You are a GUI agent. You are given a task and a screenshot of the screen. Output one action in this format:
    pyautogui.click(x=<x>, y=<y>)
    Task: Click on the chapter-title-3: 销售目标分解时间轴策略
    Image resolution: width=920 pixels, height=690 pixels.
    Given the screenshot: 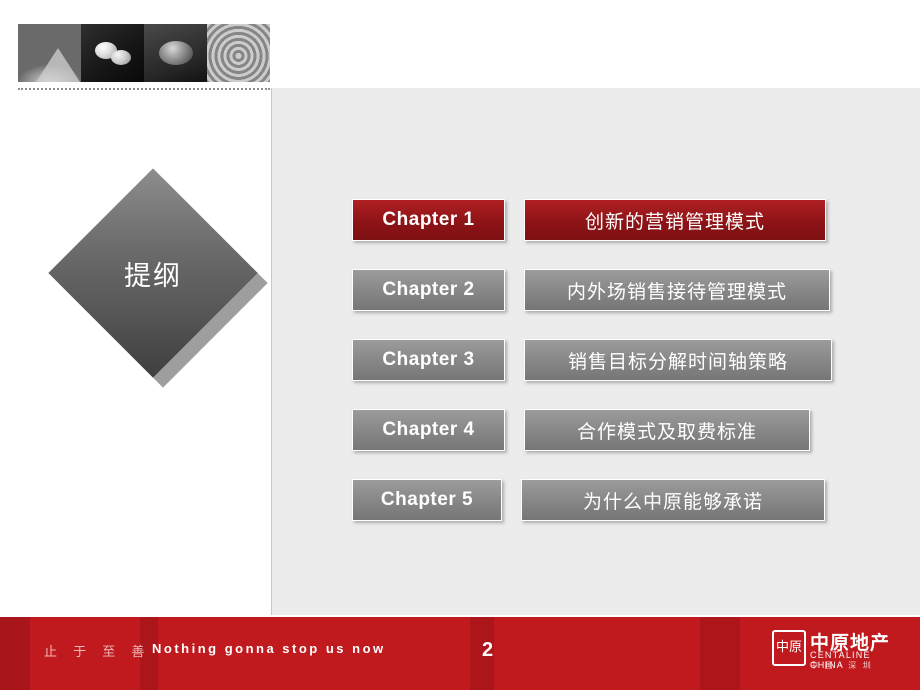 What is the action you would take?
    pyautogui.click(x=678, y=360)
    